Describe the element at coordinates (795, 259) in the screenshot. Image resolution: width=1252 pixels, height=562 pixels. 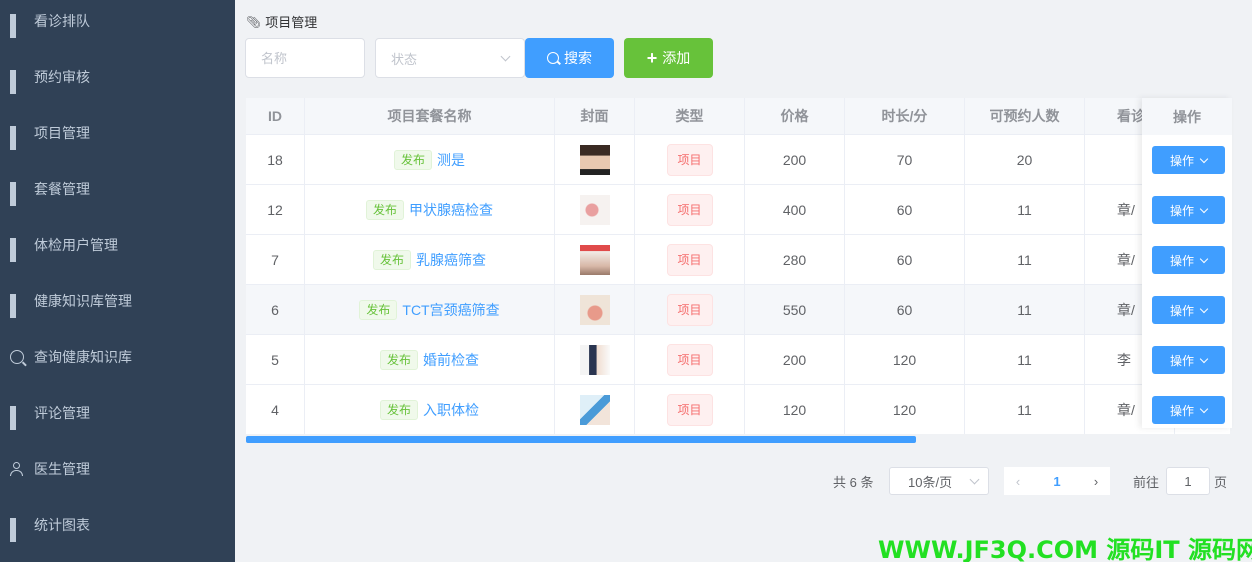
I see `cell-price: 280` at that location.